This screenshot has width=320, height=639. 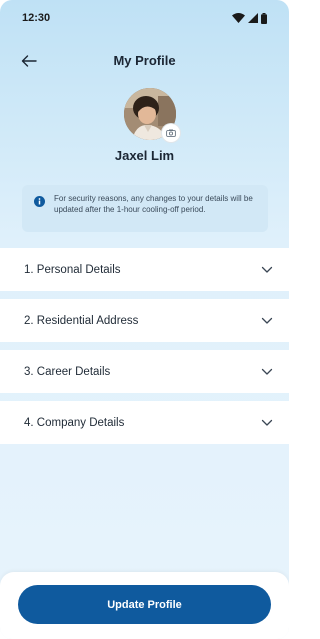 What do you see at coordinates (144, 155) in the screenshot?
I see `user-name: Jaxel Lim` at bounding box center [144, 155].